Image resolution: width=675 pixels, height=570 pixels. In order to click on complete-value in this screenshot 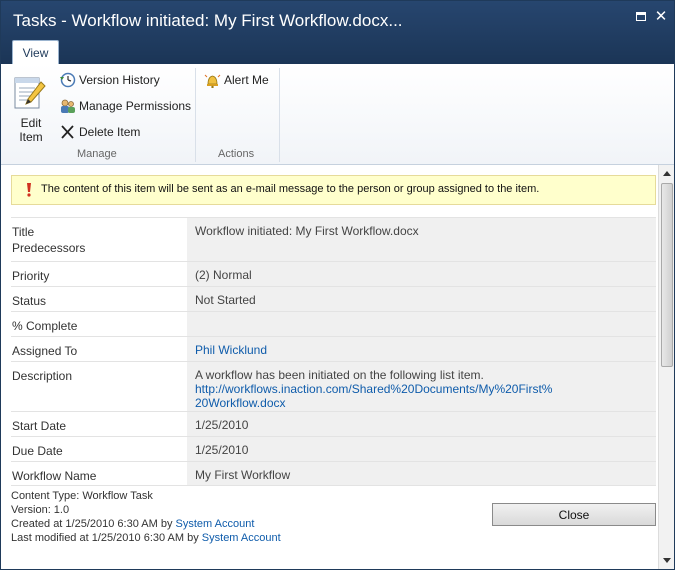, I will do `click(421, 324)`.